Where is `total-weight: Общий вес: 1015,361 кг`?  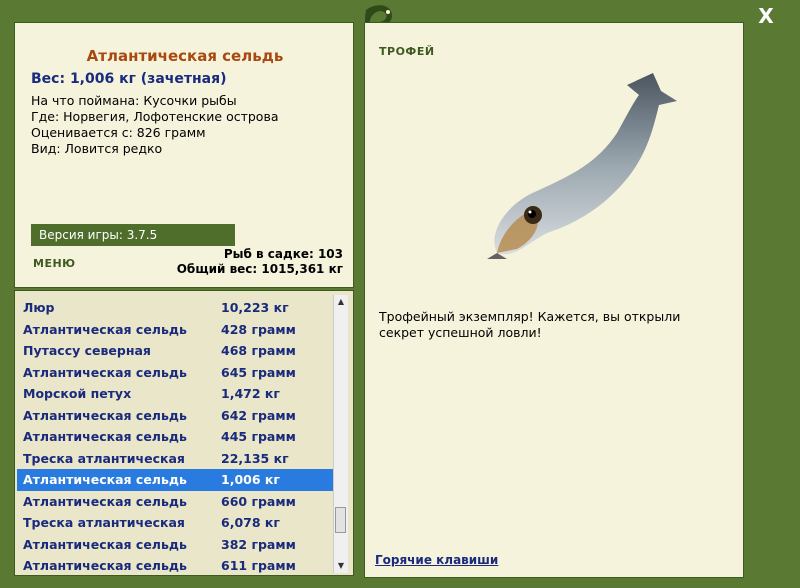
total-weight: Общий вес: 1015,361 кг is located at coordinates (259, 269).